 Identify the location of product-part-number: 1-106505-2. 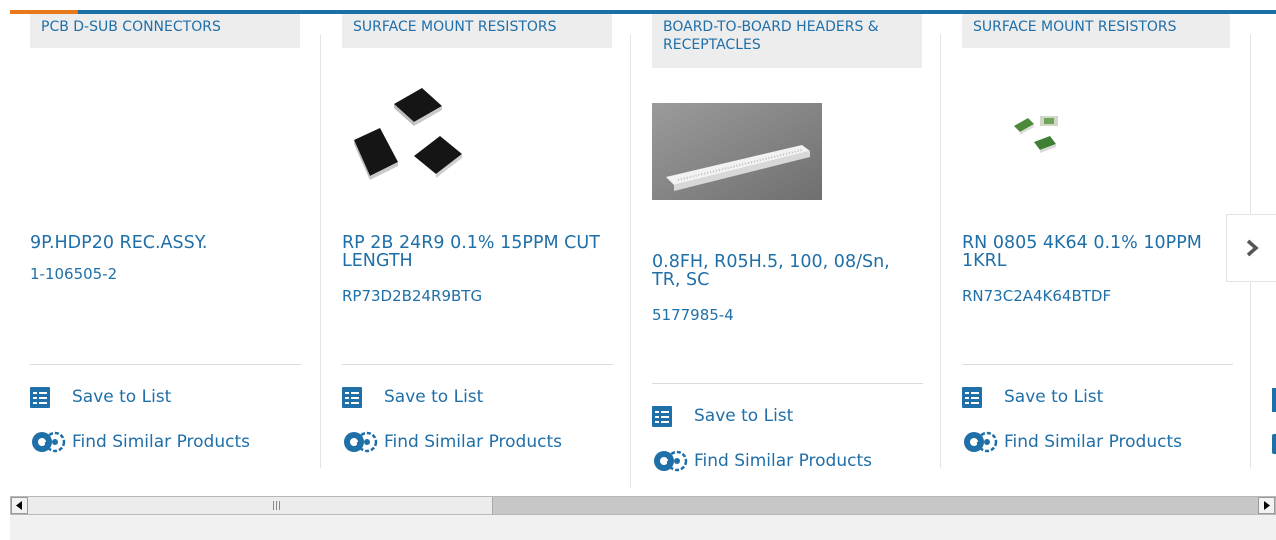
(73, 274).